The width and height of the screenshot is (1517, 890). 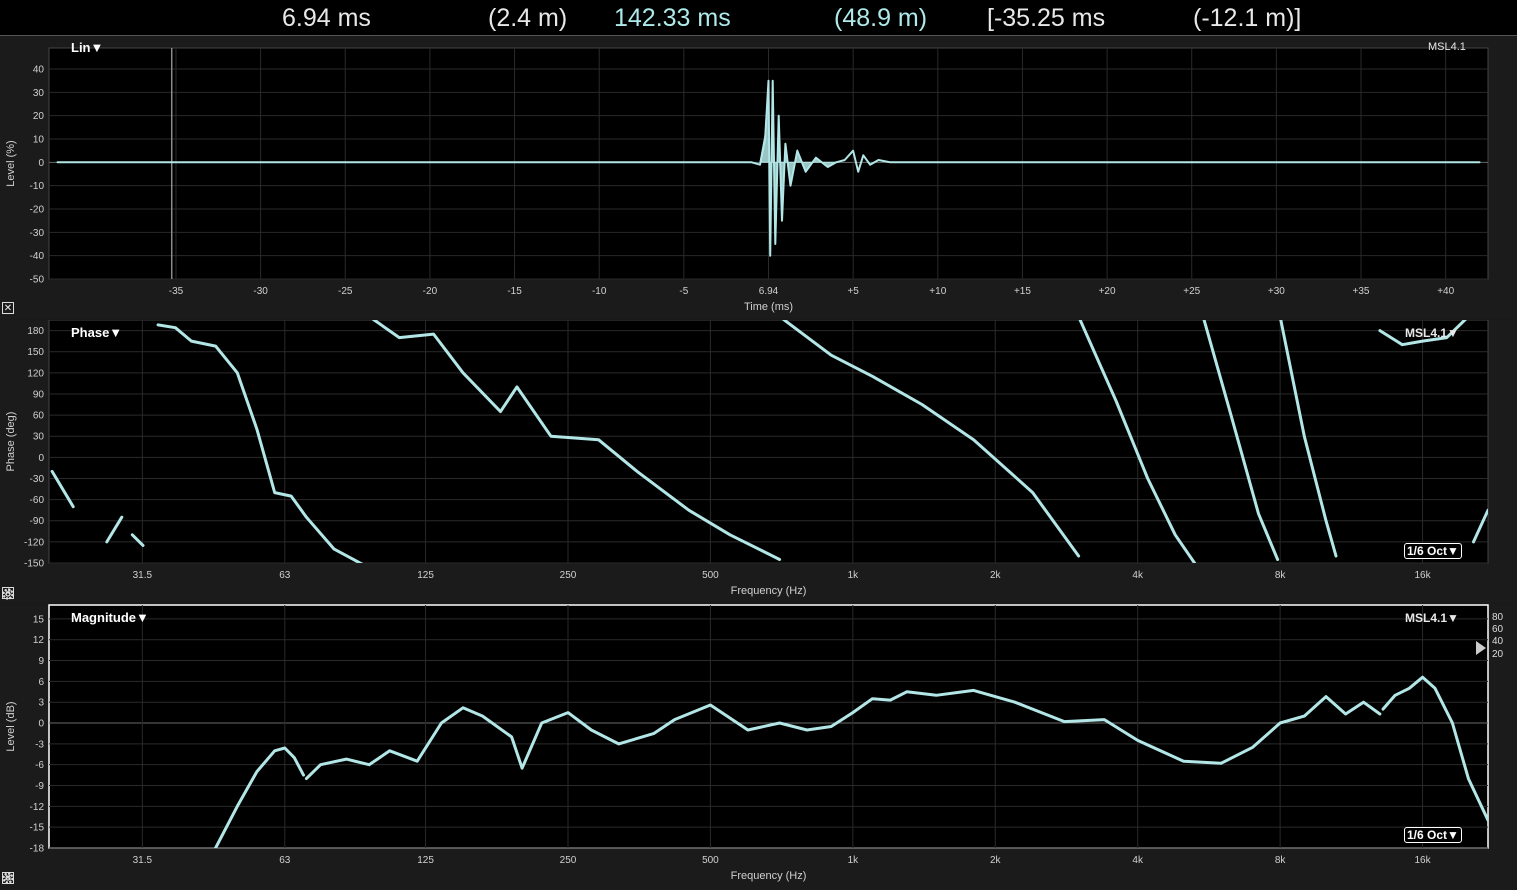 What do you see at coordinates (1445, 291) in the screenshot?
I see `x-tick-label: +40` at bounding box center [1445, 291].